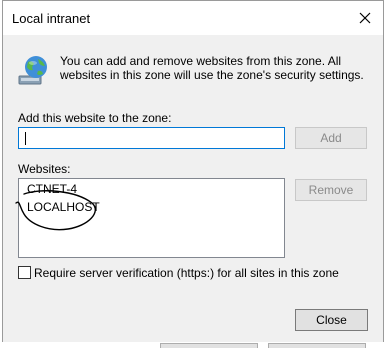 This screenshot has width=385, height=348. Describe the element at coordinates (25, 138) in the screenshot. I see `text-caret` at that location.